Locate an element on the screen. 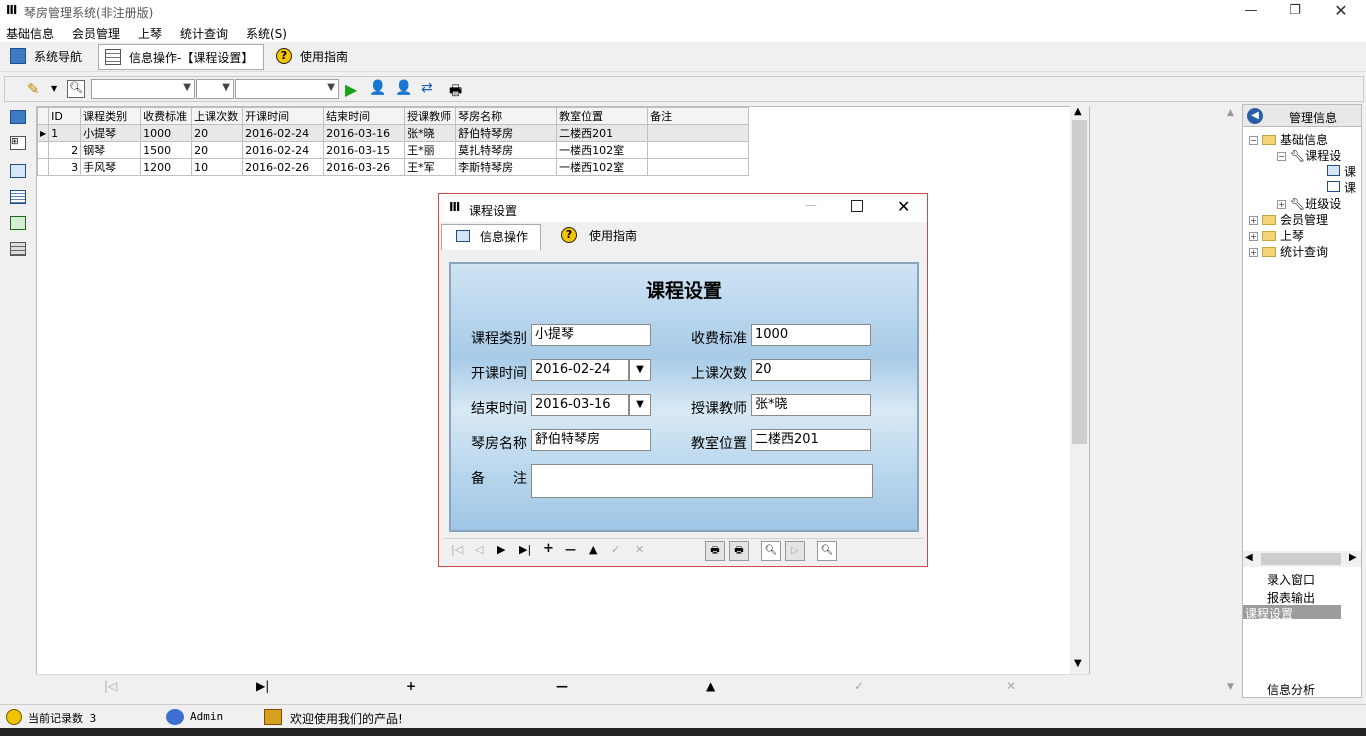  panel-footer: 信息分析 is located at coordinates (1291, 689).